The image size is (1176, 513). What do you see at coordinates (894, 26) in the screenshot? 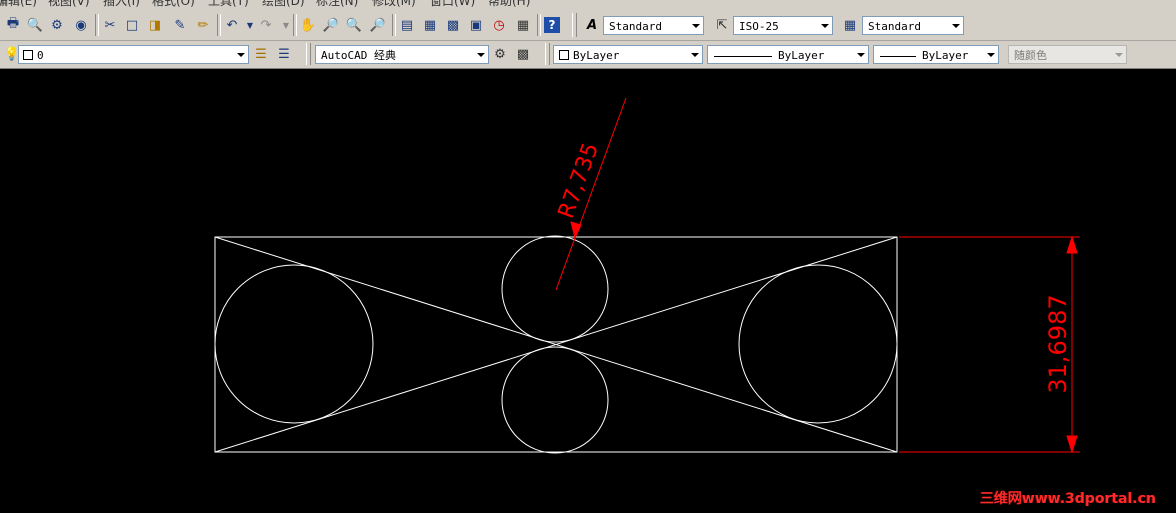
I see `table-style-value: Standard` at bounding box center [894, 26].